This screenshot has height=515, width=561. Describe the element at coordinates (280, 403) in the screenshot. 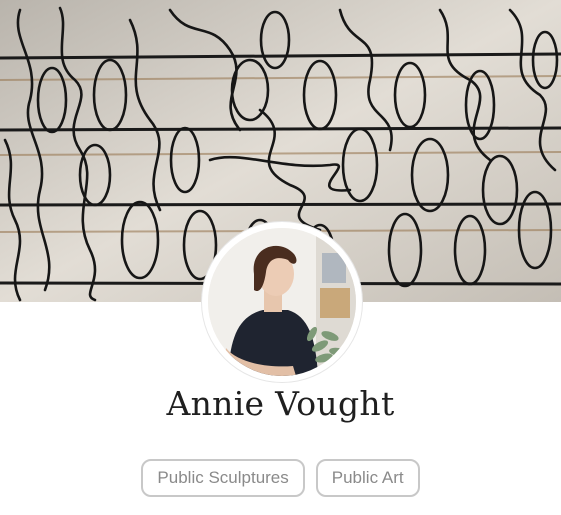

I see `profile-name: Annie Vought` at that location.